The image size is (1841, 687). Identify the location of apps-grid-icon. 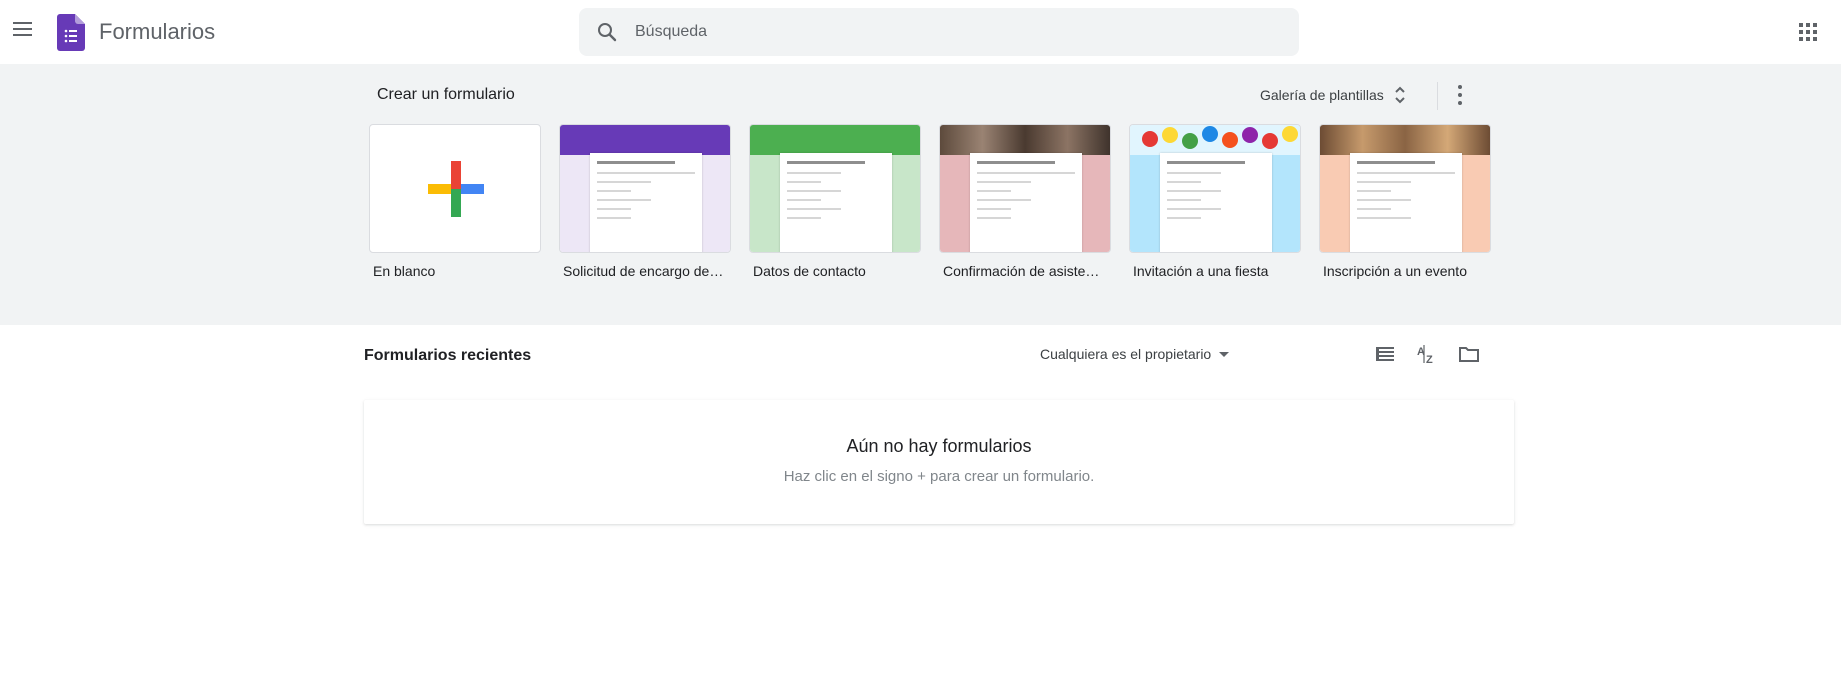
(1808, 32).